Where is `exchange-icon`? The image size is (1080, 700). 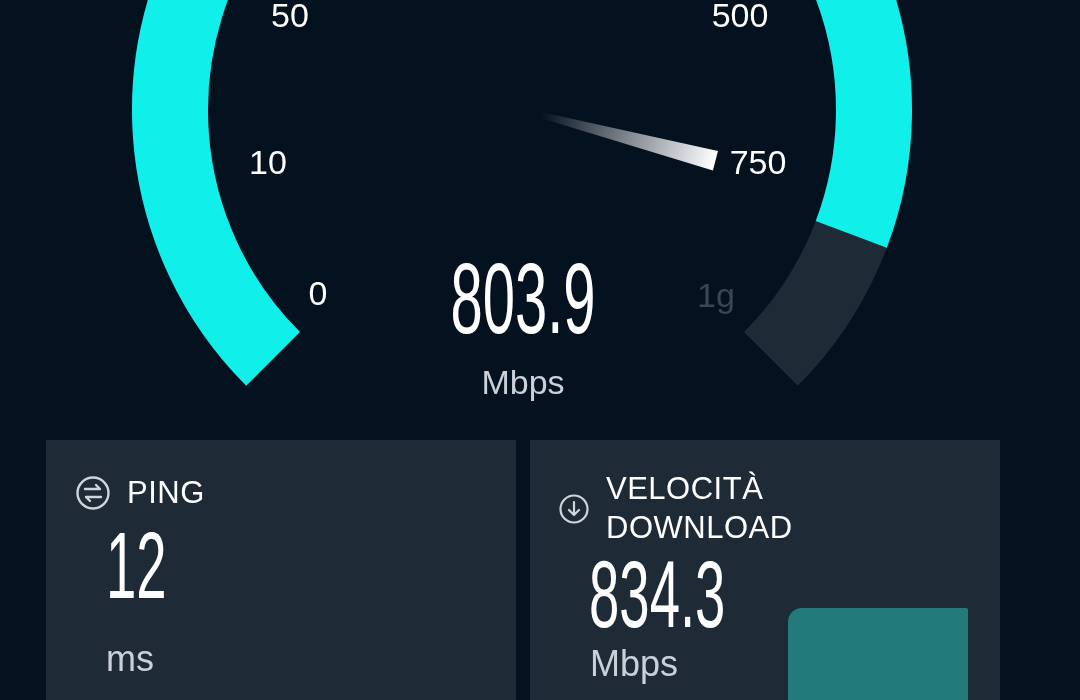
exchange-icon is located at coordinates (93, 493).